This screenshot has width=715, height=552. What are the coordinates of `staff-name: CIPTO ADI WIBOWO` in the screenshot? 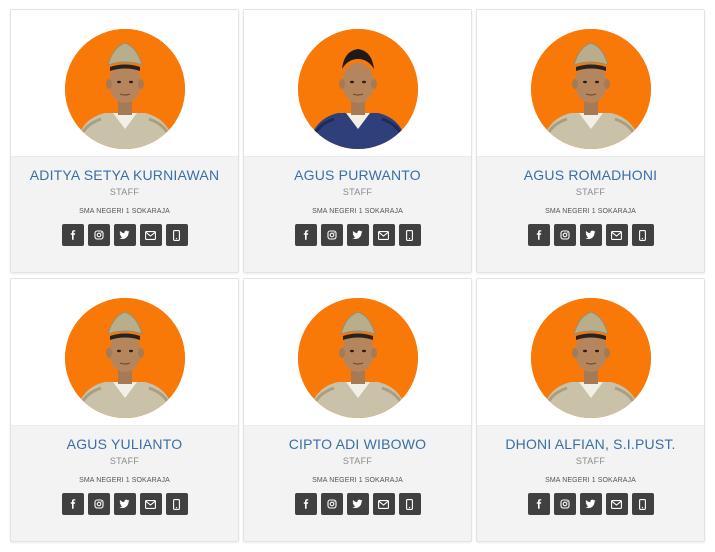 It's located at (357, 444).